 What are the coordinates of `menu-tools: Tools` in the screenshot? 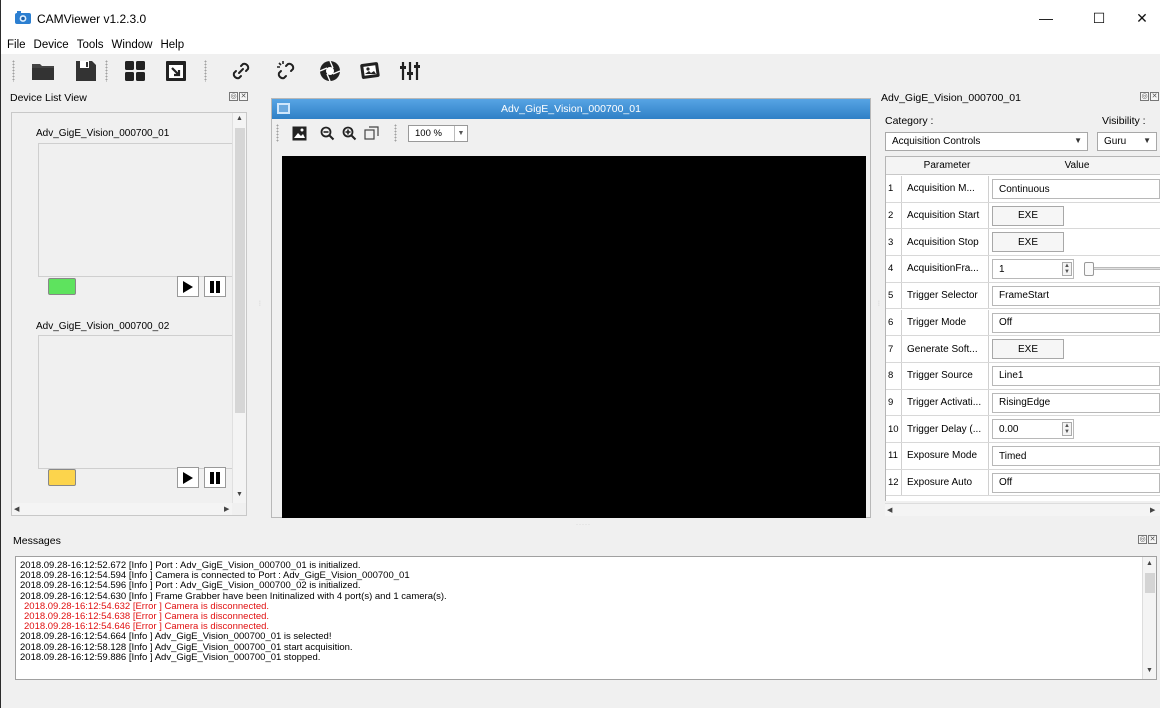 It's located at (90, 45).